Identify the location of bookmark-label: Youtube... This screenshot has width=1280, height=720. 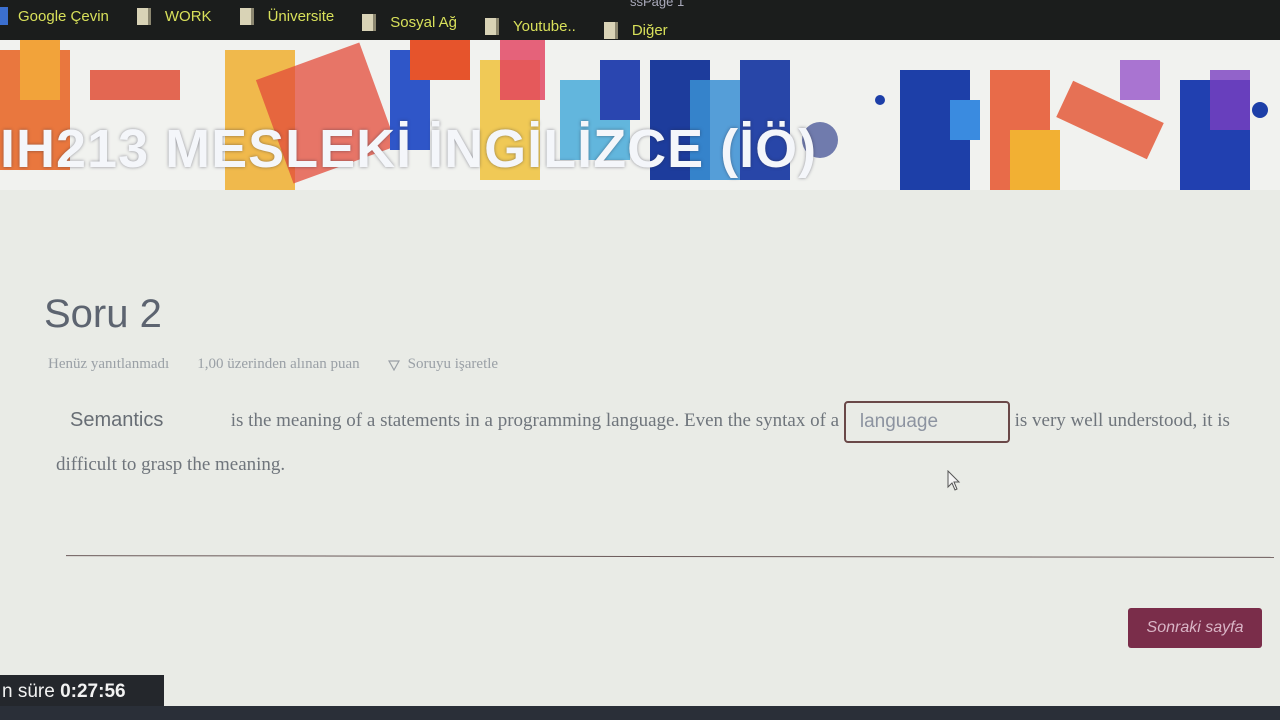
(544, 26).